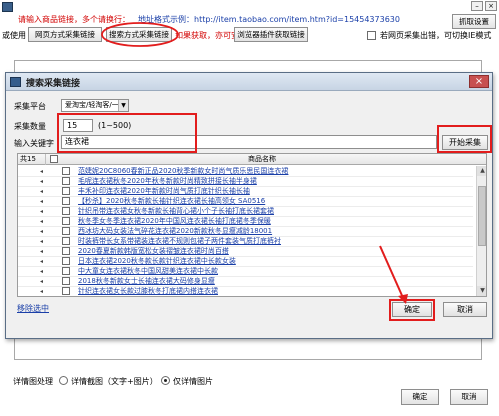 The width and height of the screenshot is (499, 416). Describe the element at coordinates (193, 181) in the screenshot. I see `product-link: 毛呢连衣裙秋冬2020年秋冬新款时尚精致拼接长袖半身裙` at that location.